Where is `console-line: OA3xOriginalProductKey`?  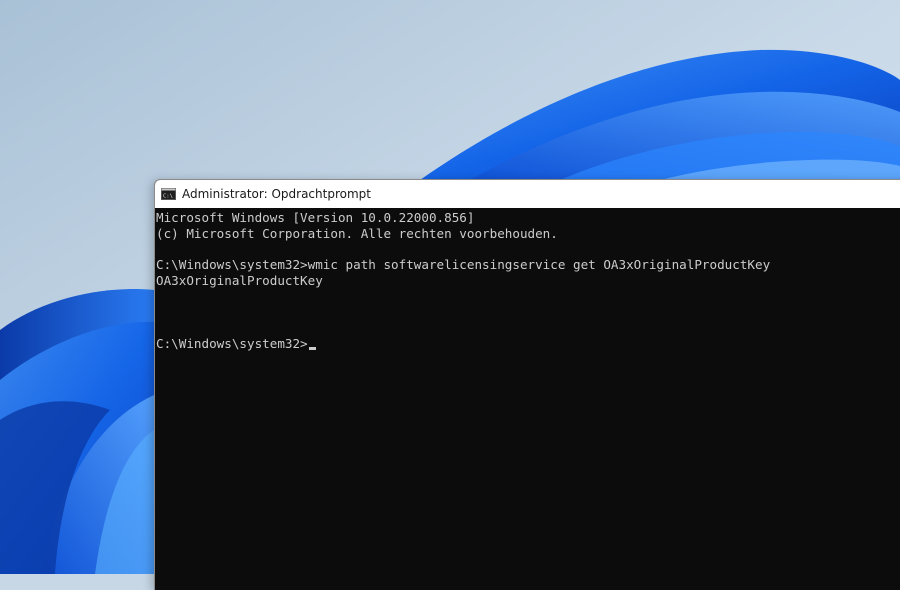
console-line: OA3xOriginalProductKey is located at coordinates (239, 281).